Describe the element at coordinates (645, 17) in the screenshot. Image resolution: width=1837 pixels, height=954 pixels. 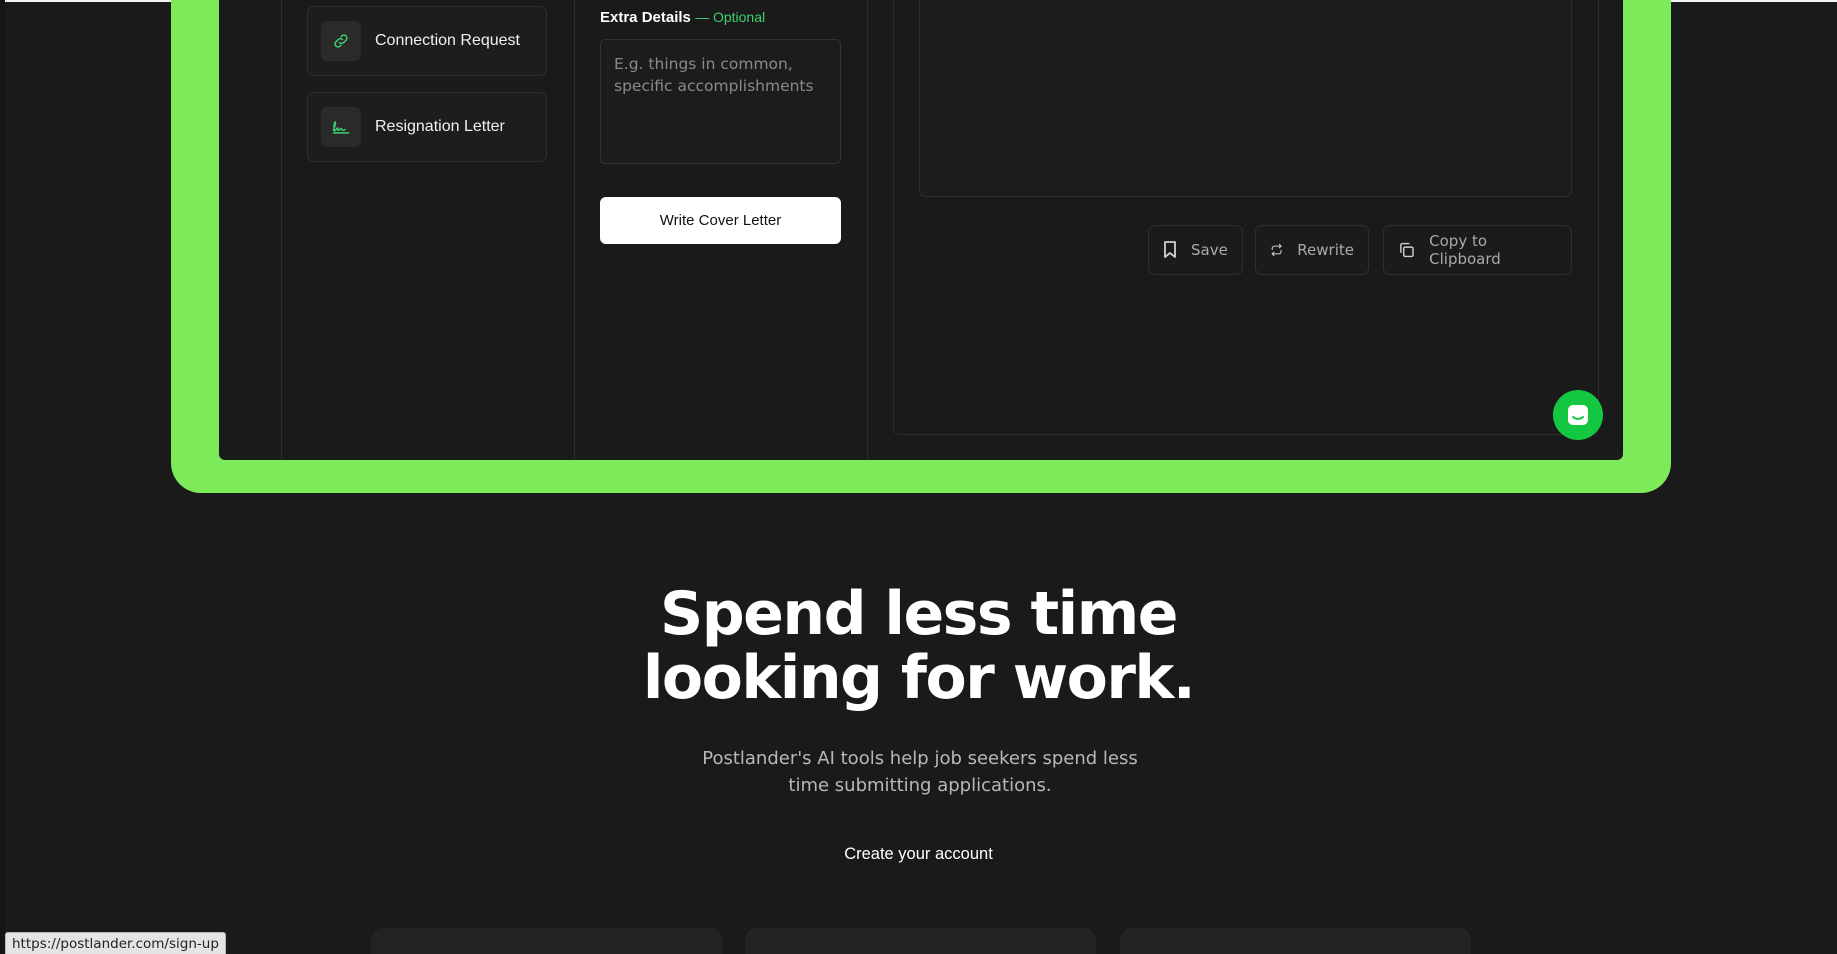
I see `extra-details-title: Extra Details` at that location.